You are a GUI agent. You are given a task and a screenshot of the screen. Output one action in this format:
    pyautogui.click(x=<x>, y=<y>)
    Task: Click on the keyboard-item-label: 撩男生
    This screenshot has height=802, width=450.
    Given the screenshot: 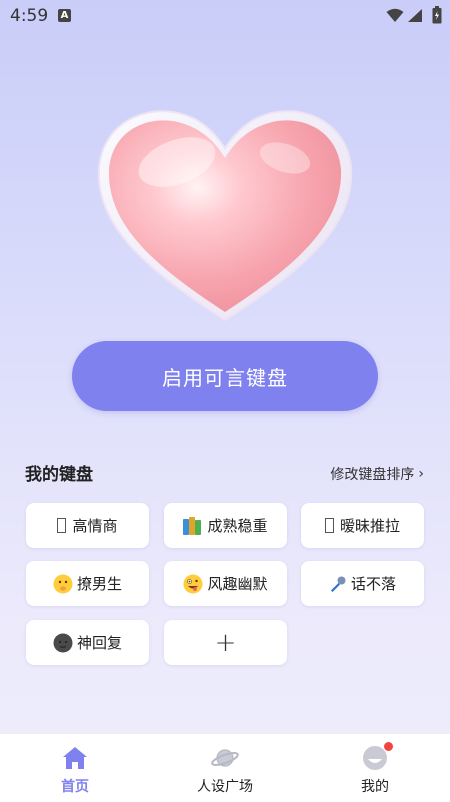 What is the action you would take?
    pyautogui.click(x=99, y=584)
    